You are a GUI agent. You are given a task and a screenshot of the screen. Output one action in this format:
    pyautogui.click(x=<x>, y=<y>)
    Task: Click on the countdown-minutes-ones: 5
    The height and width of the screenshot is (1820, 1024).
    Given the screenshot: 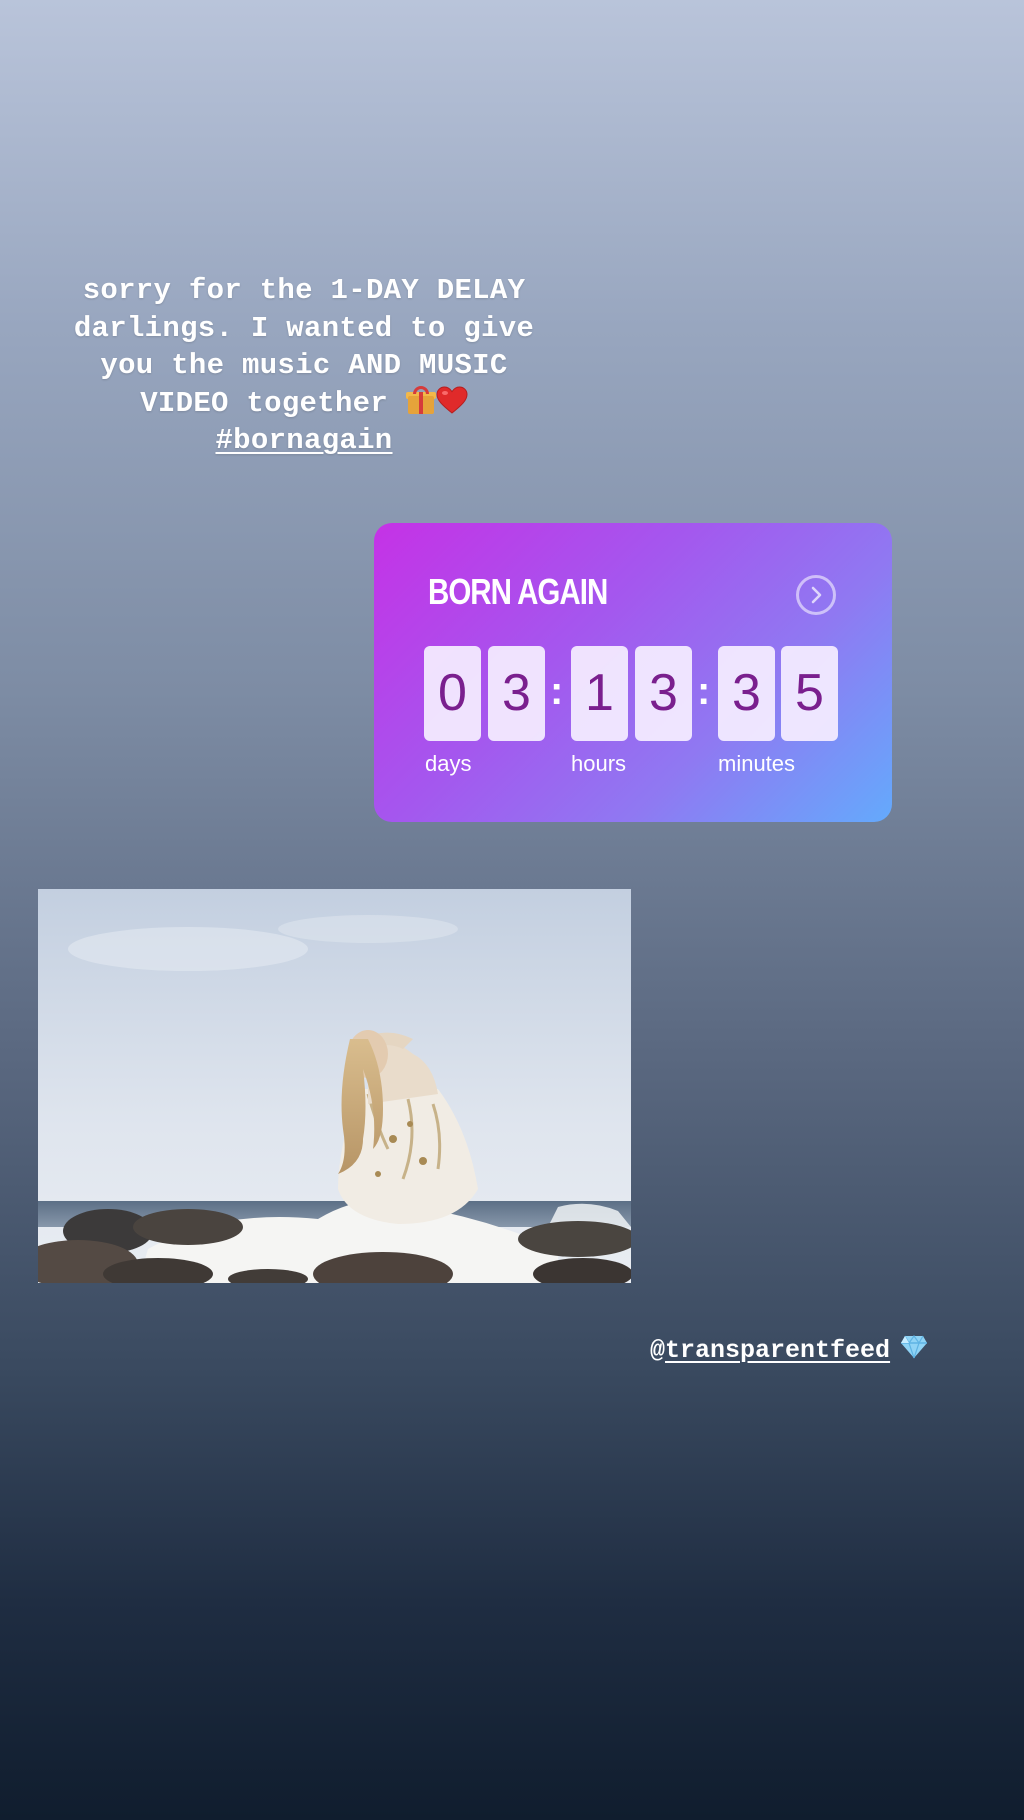 What is the action you would take?
    pyautogui.click(x=809, y=693)
    